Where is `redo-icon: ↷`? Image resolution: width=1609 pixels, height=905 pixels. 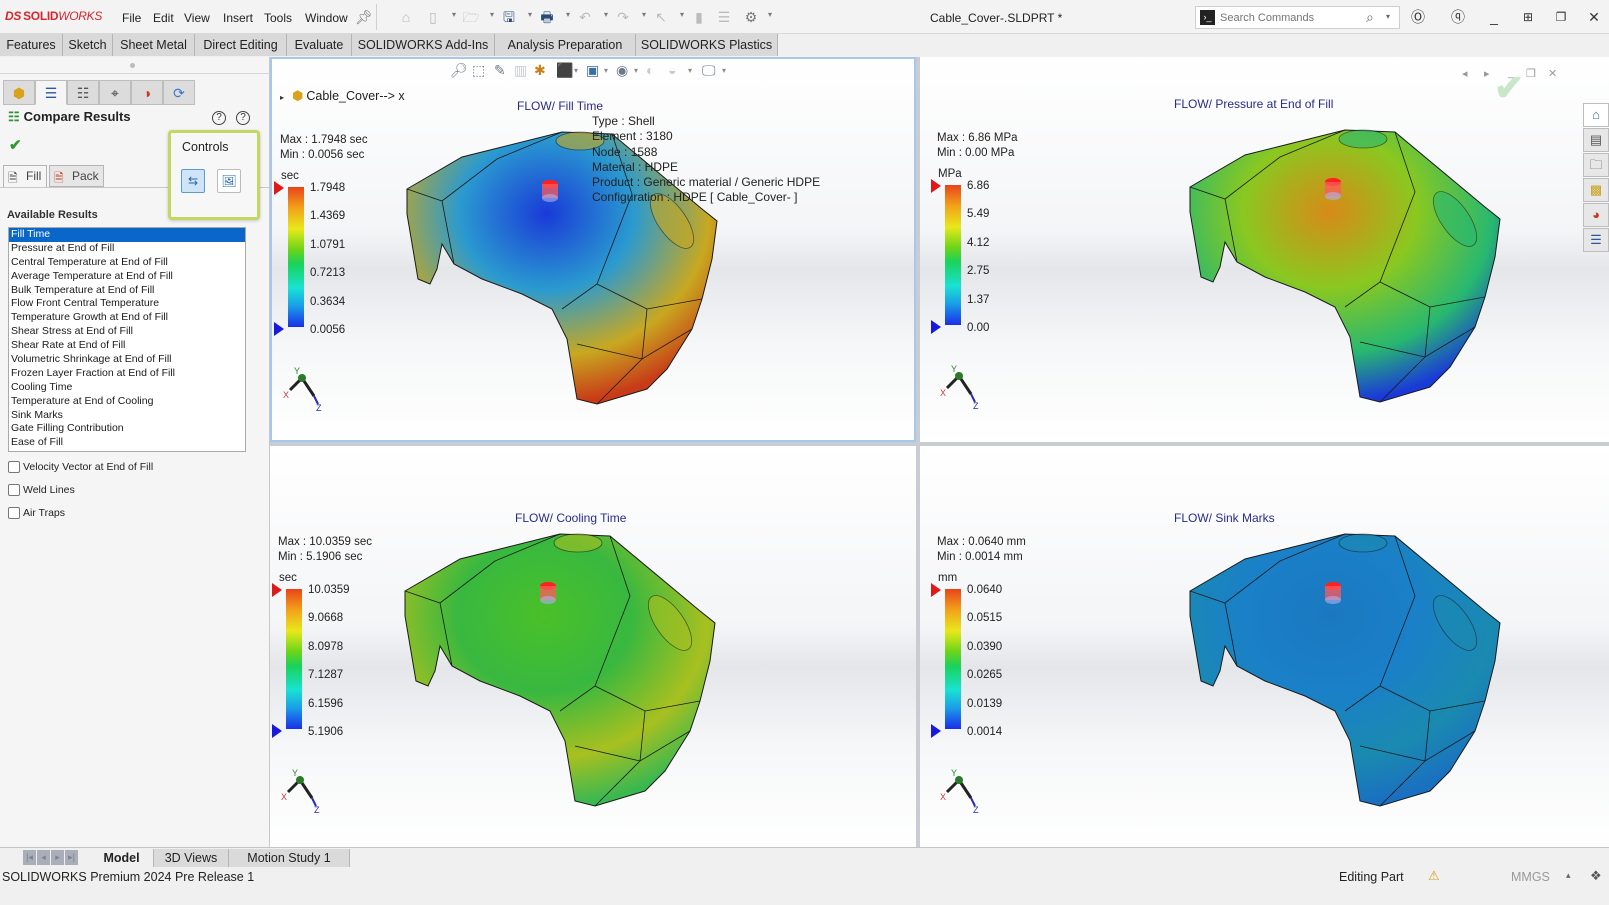 redo-icon: ↷ is located at coordinates (623, 17).